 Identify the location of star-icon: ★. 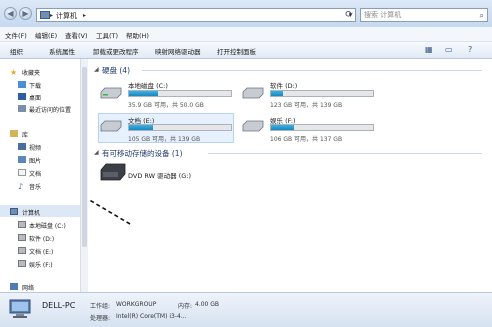
(14, 72).